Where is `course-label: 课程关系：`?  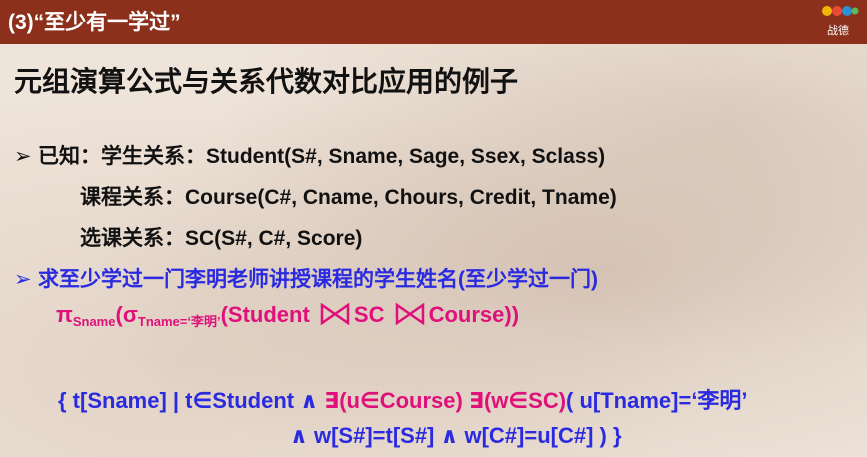 course-label: 课程关系： is located at coordinates (132, 197).